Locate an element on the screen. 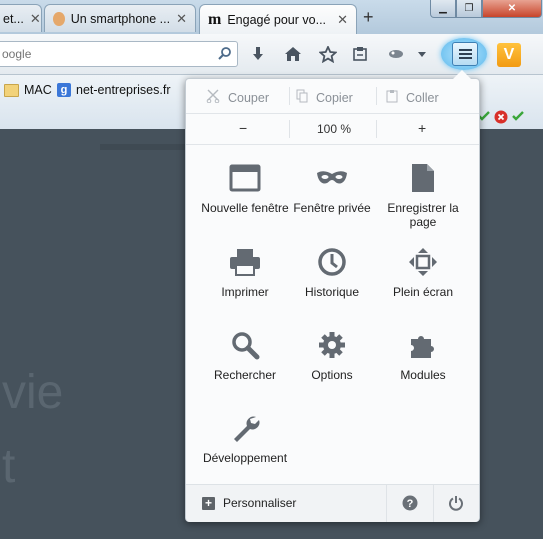  private-mask-icon is located at coordinates (332, 178).